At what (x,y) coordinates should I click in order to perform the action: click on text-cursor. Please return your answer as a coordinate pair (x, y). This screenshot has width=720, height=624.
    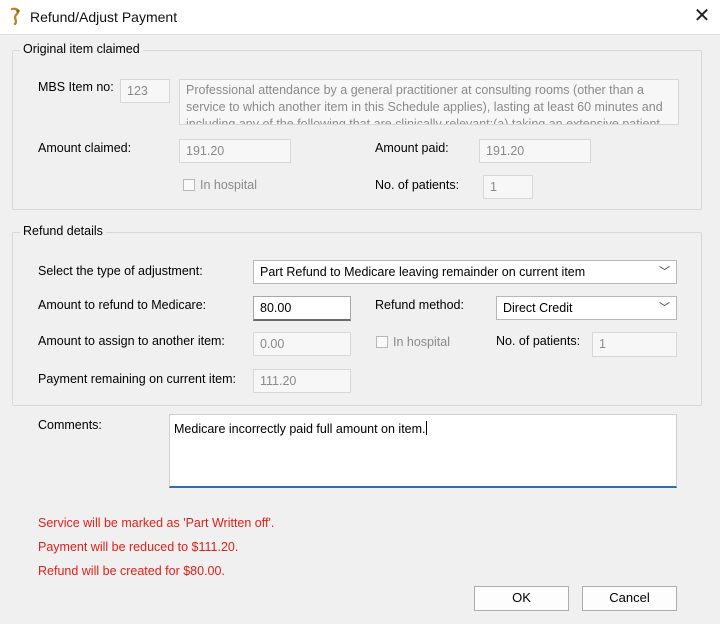
    Looking at the image, I should click on (426, 428).